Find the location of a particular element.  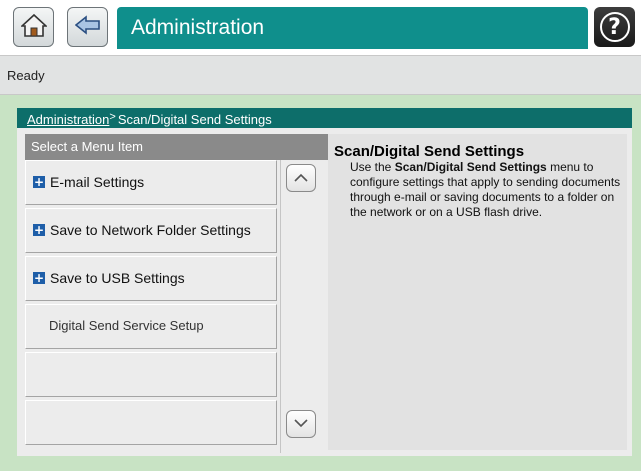

breadcrumb-current: Scan/Digital Send Settings is located at coordinates (194, 119).